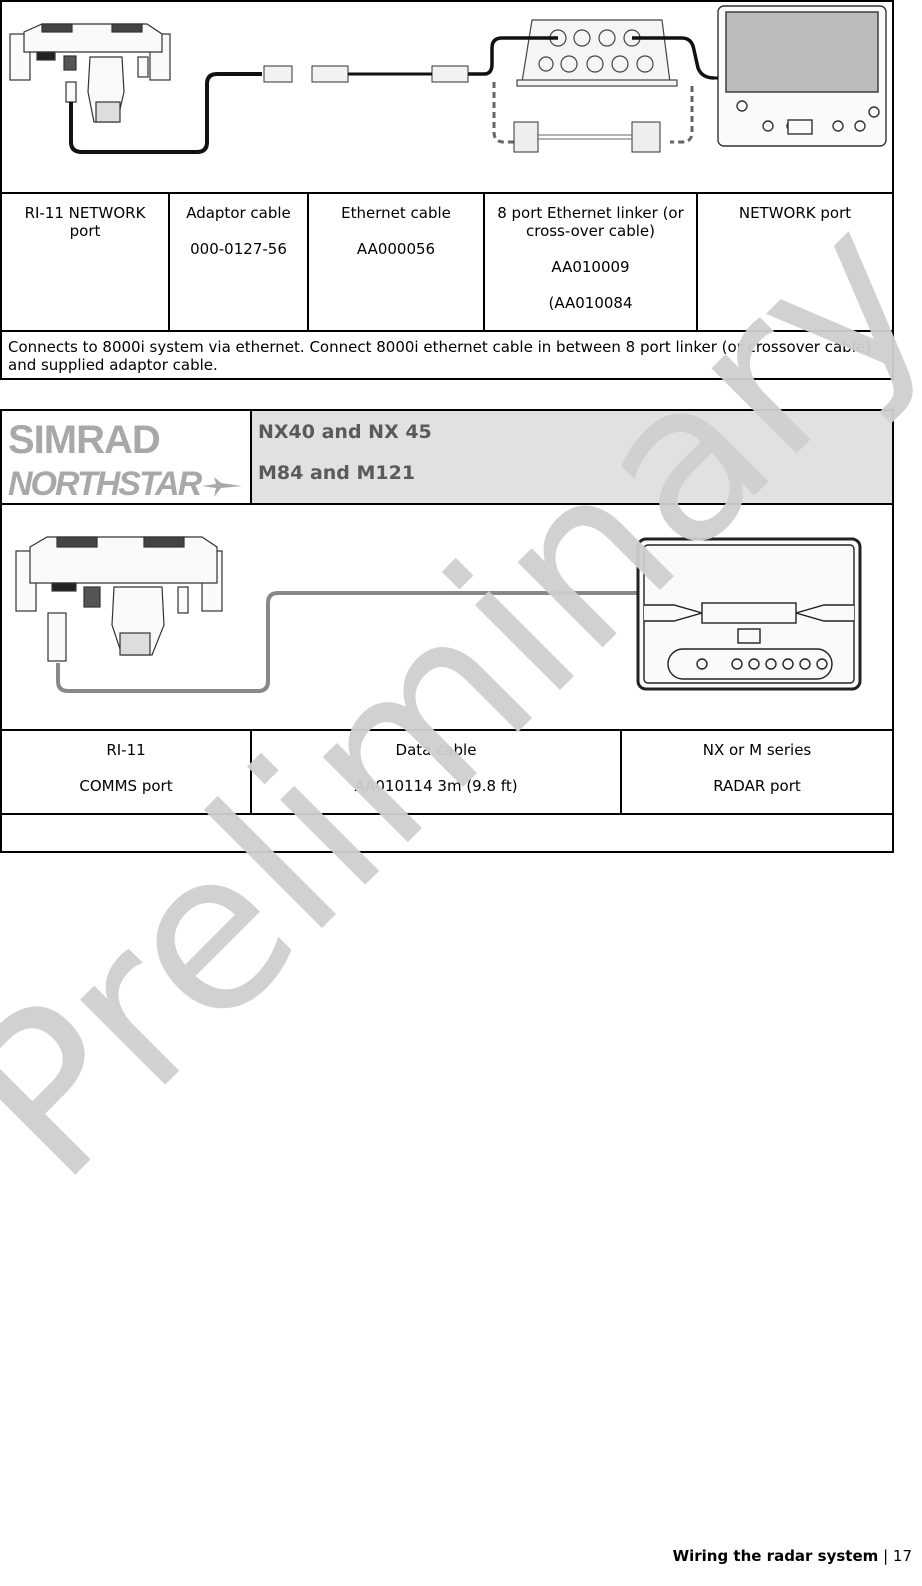 This screenshot has height=1586, width=922. What do you see at coordinates (590, 267) in the screenshot?
I see `ethernet-linker-part-number: AA010009` at bounding box center [590, 267].